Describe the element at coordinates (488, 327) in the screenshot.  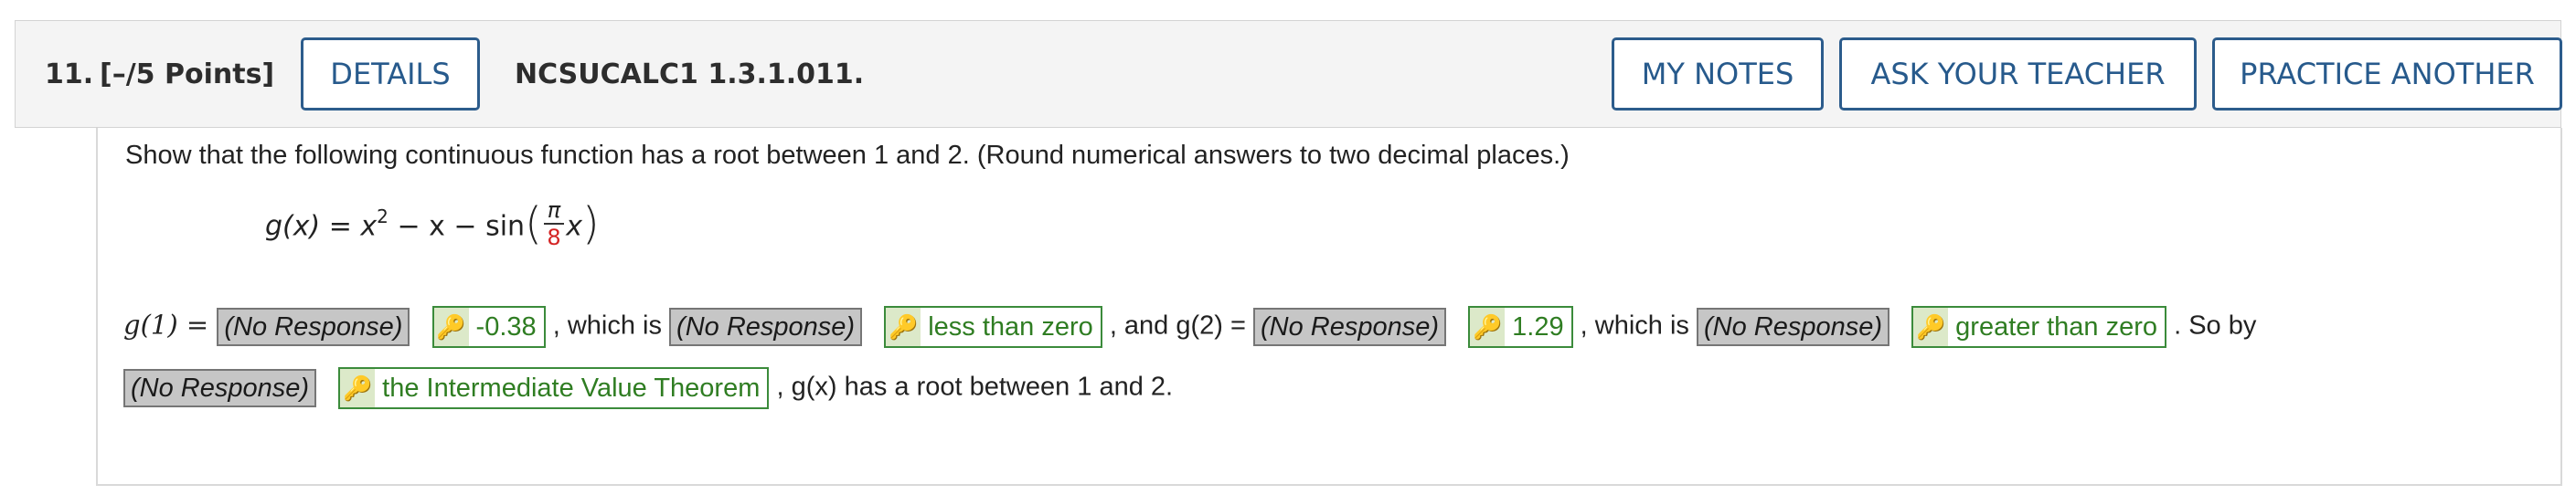
I see `answer-g1: 🔑 -0.38` at that location.